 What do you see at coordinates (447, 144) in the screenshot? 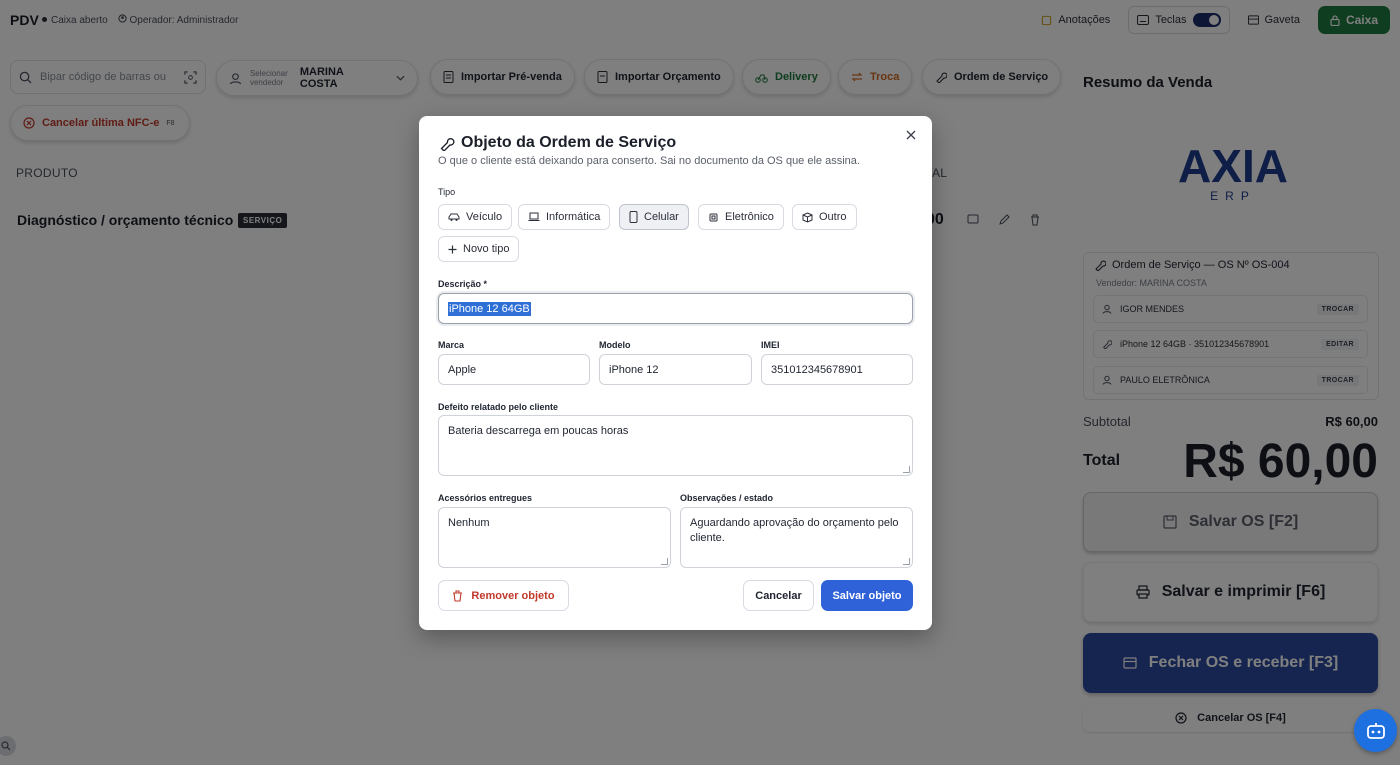
I see `wrench-icon` at bounding box center [447, 144].